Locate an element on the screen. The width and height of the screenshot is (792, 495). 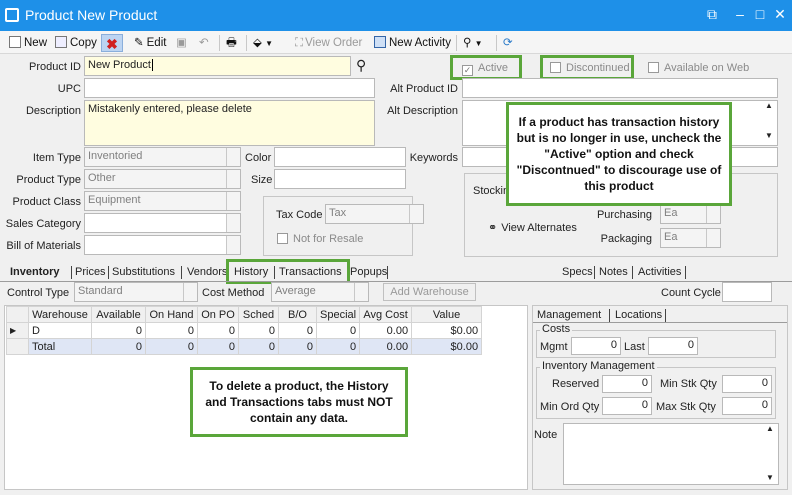
tab-popups: Popups is located at coordinates (368, 272).